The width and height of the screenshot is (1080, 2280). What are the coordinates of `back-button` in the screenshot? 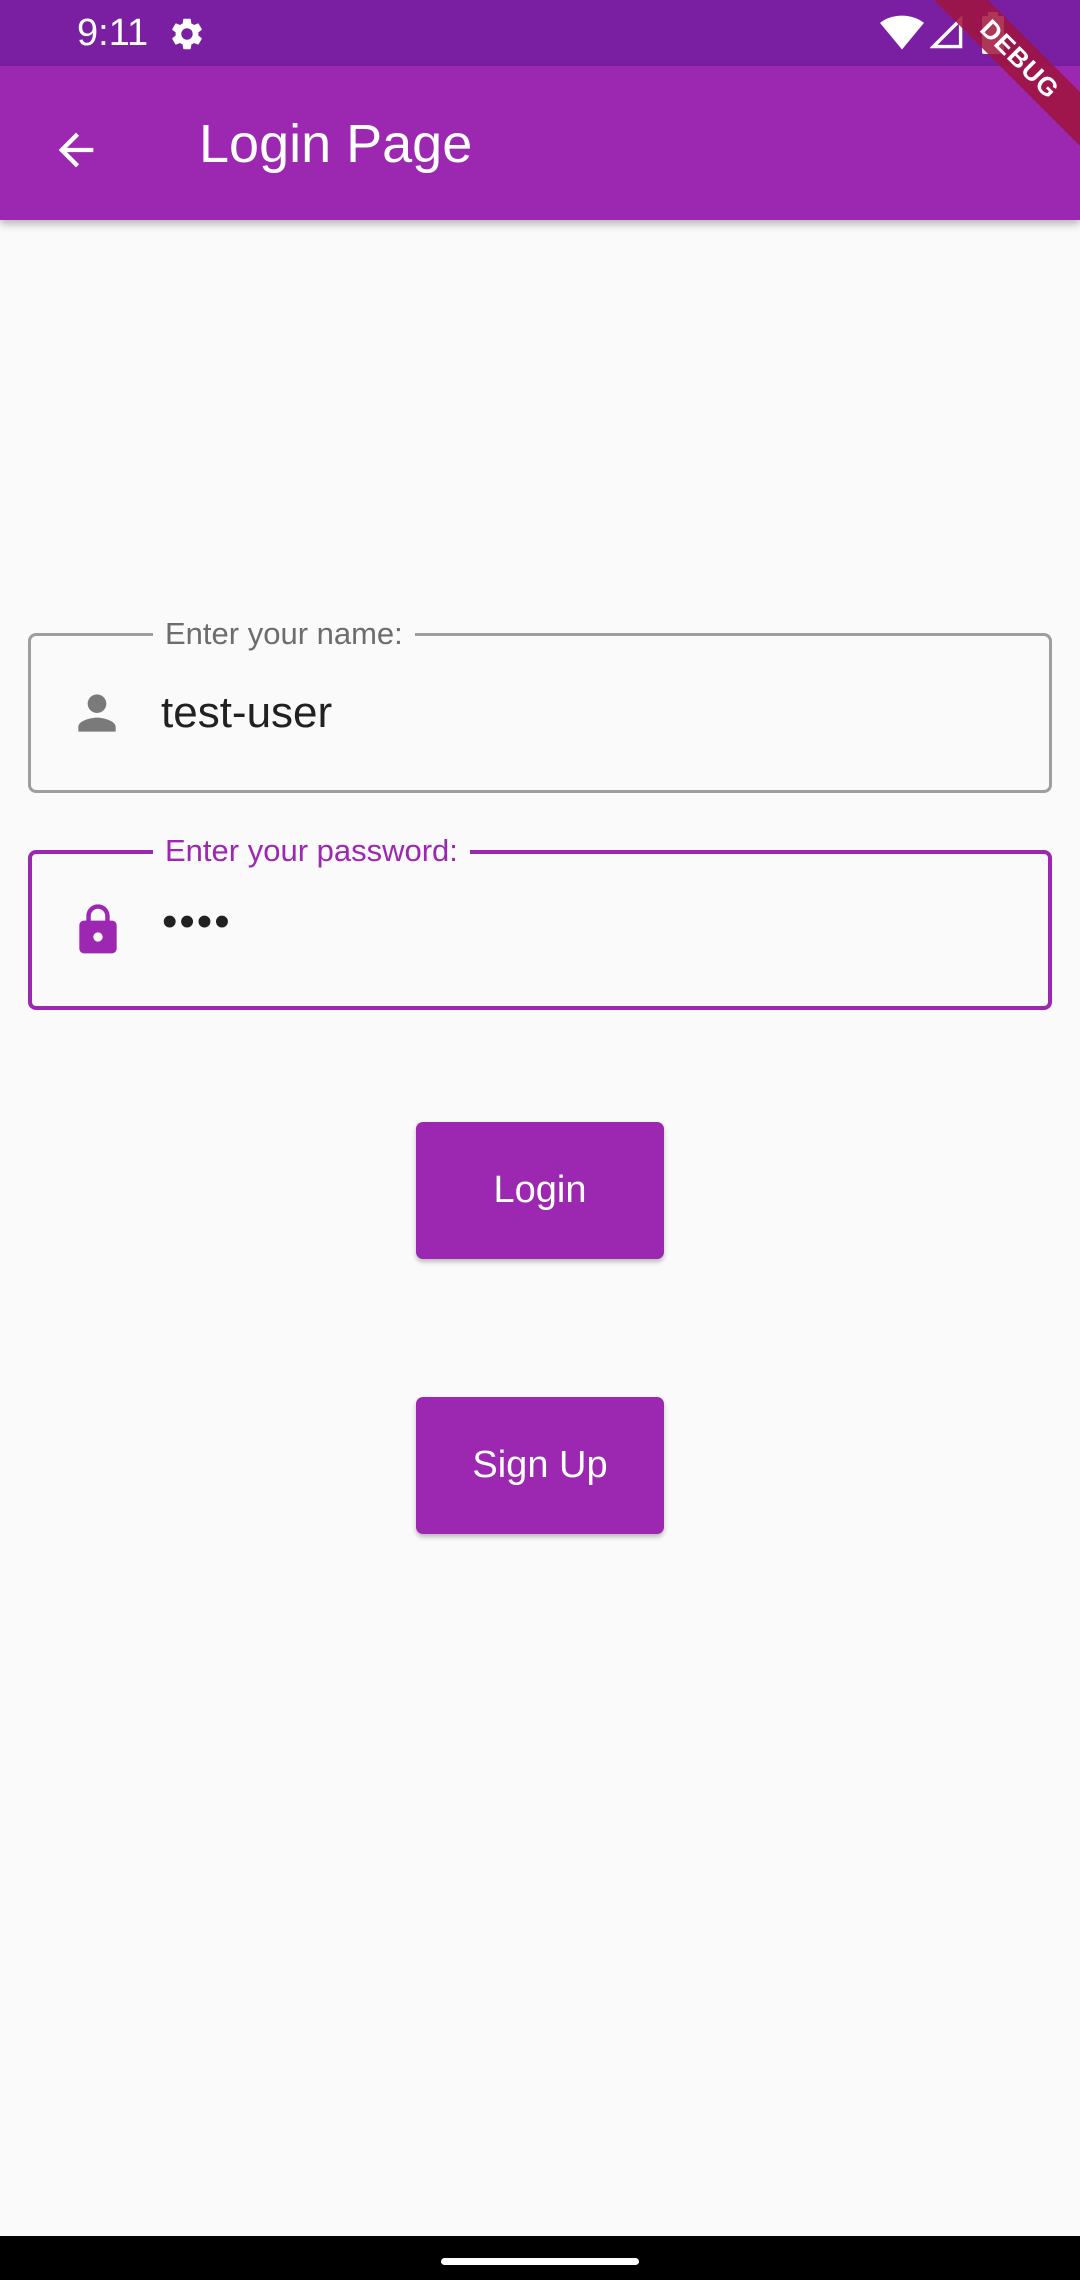 It's located at (76, 150).